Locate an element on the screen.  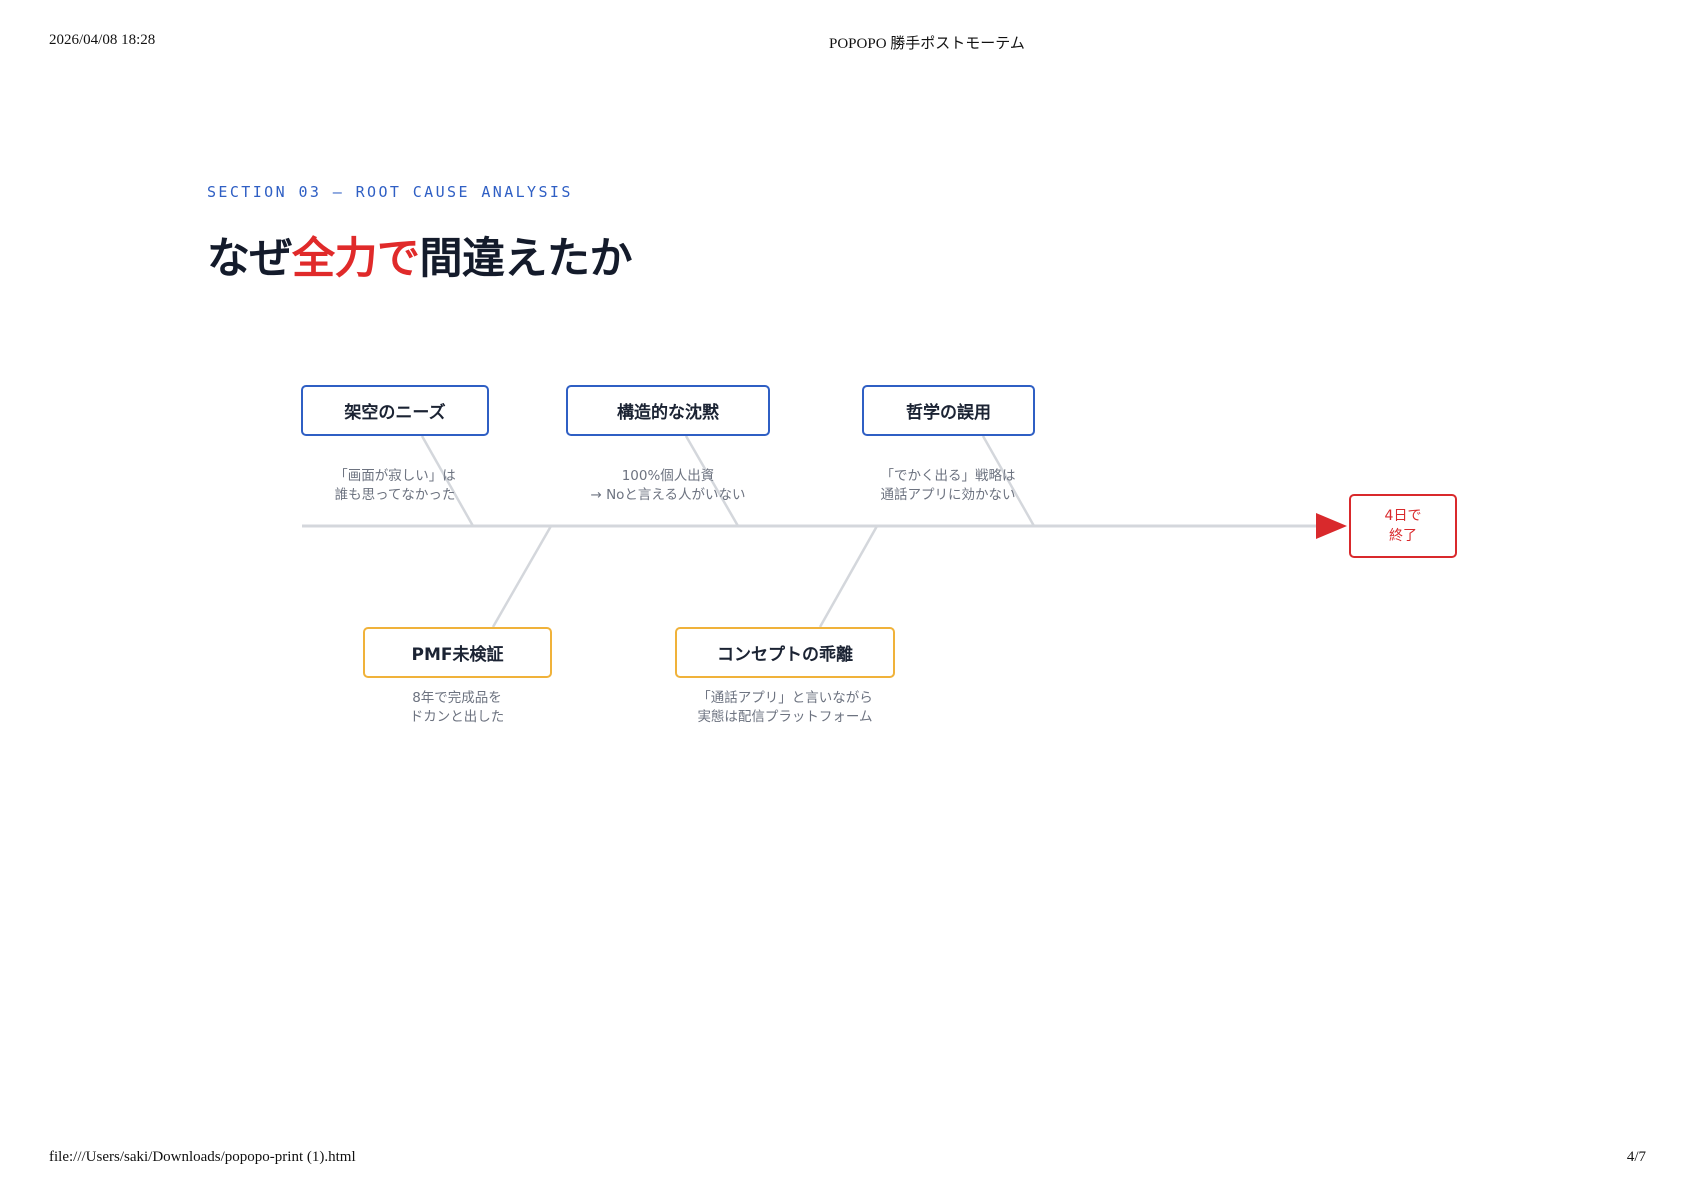
cause-note-fictional-needs: 「画面が寂しい」は 誰も思ってなかった is located at coordinates (395, 486).